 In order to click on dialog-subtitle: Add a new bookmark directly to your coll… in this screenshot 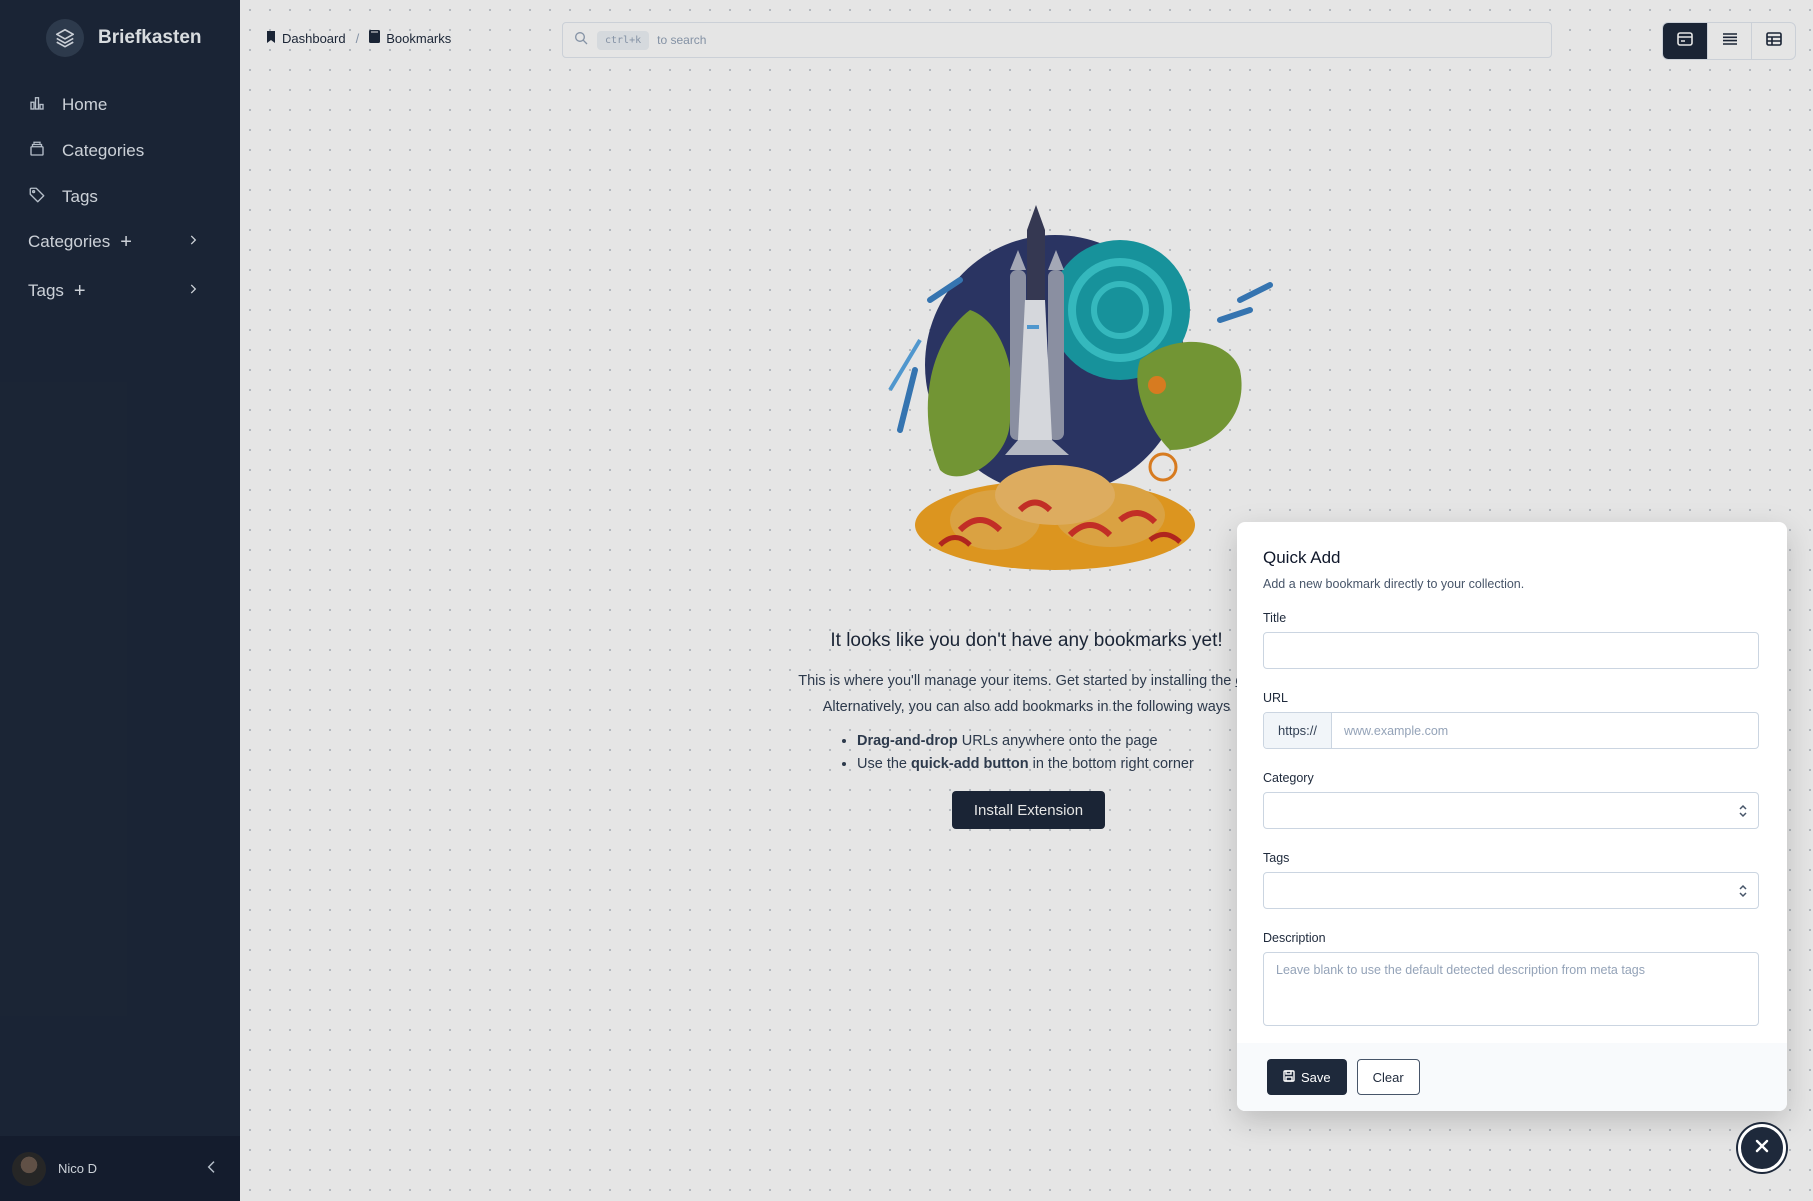, I will do `click(1394, 584)`.